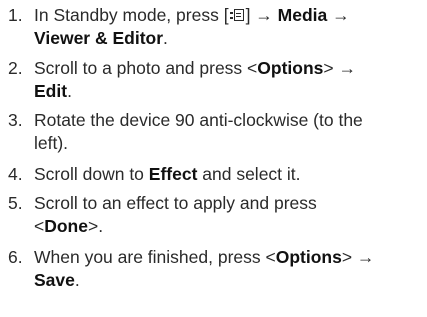 This screenshot has width=427, height=317. What do you see at coordinates (195, 68) in the screenshot?
I see `step-text-line: Scroll to a photo and press <Options> →` at bounding box center [195, 68].